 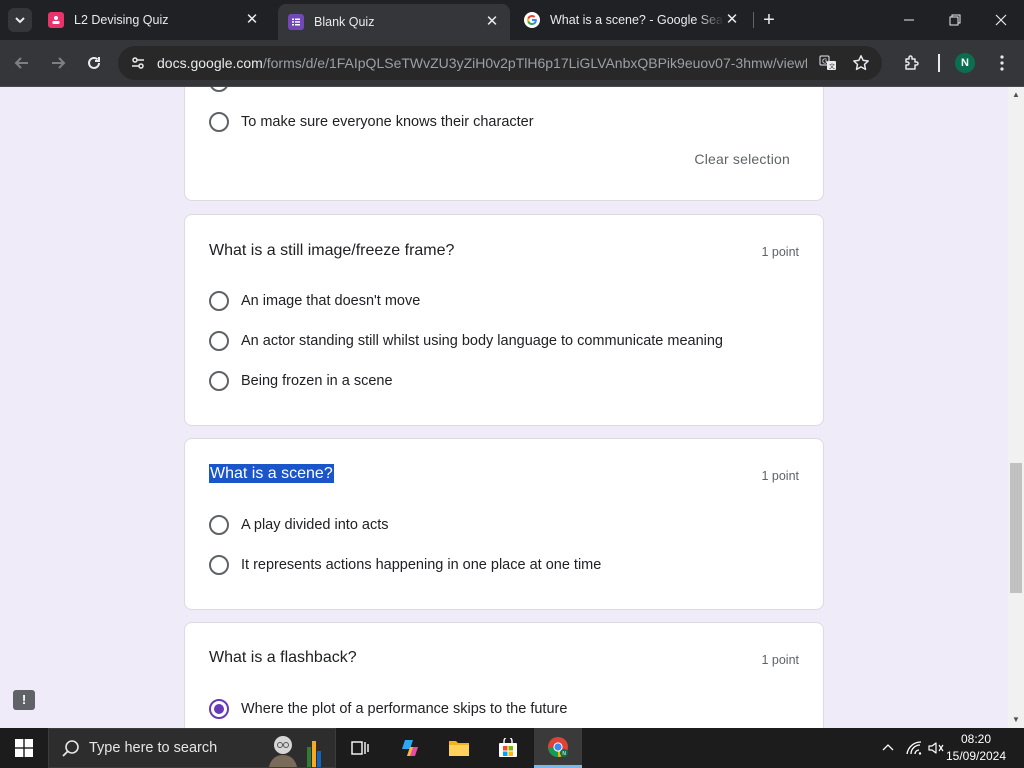 I want to click on radio-button-checked, so click(x=219, y=709).